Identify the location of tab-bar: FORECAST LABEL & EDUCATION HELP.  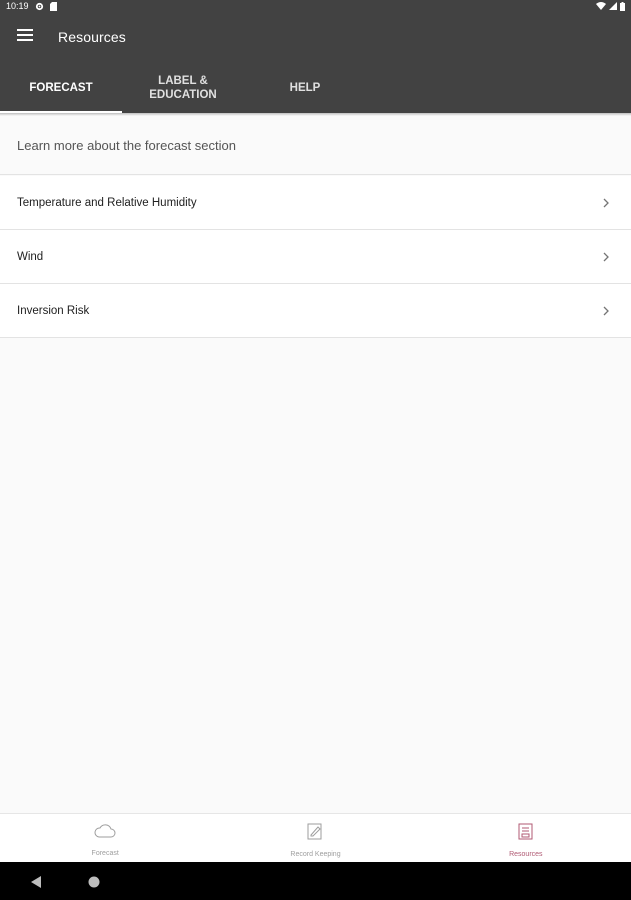
(315, 87).